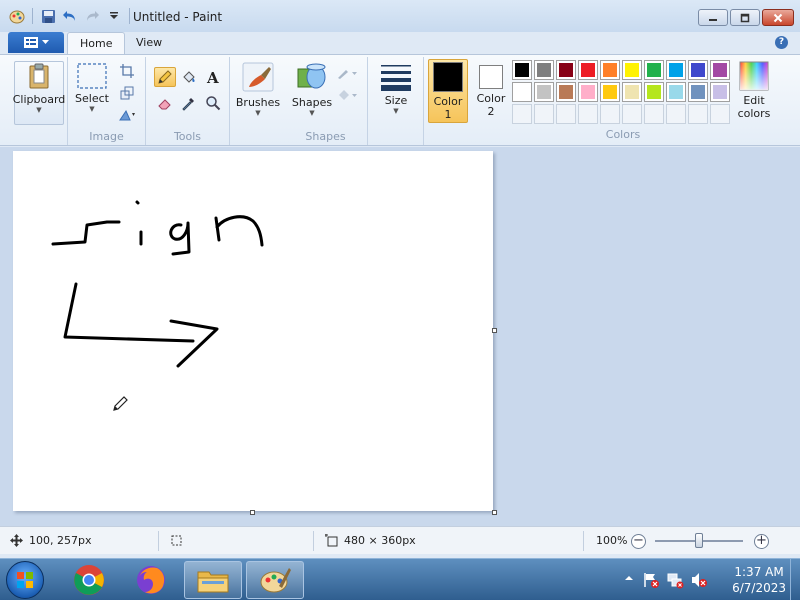  Describe the element at coordinates (781, 42) in the screenshot. I see `help-icon: ?` at that location.